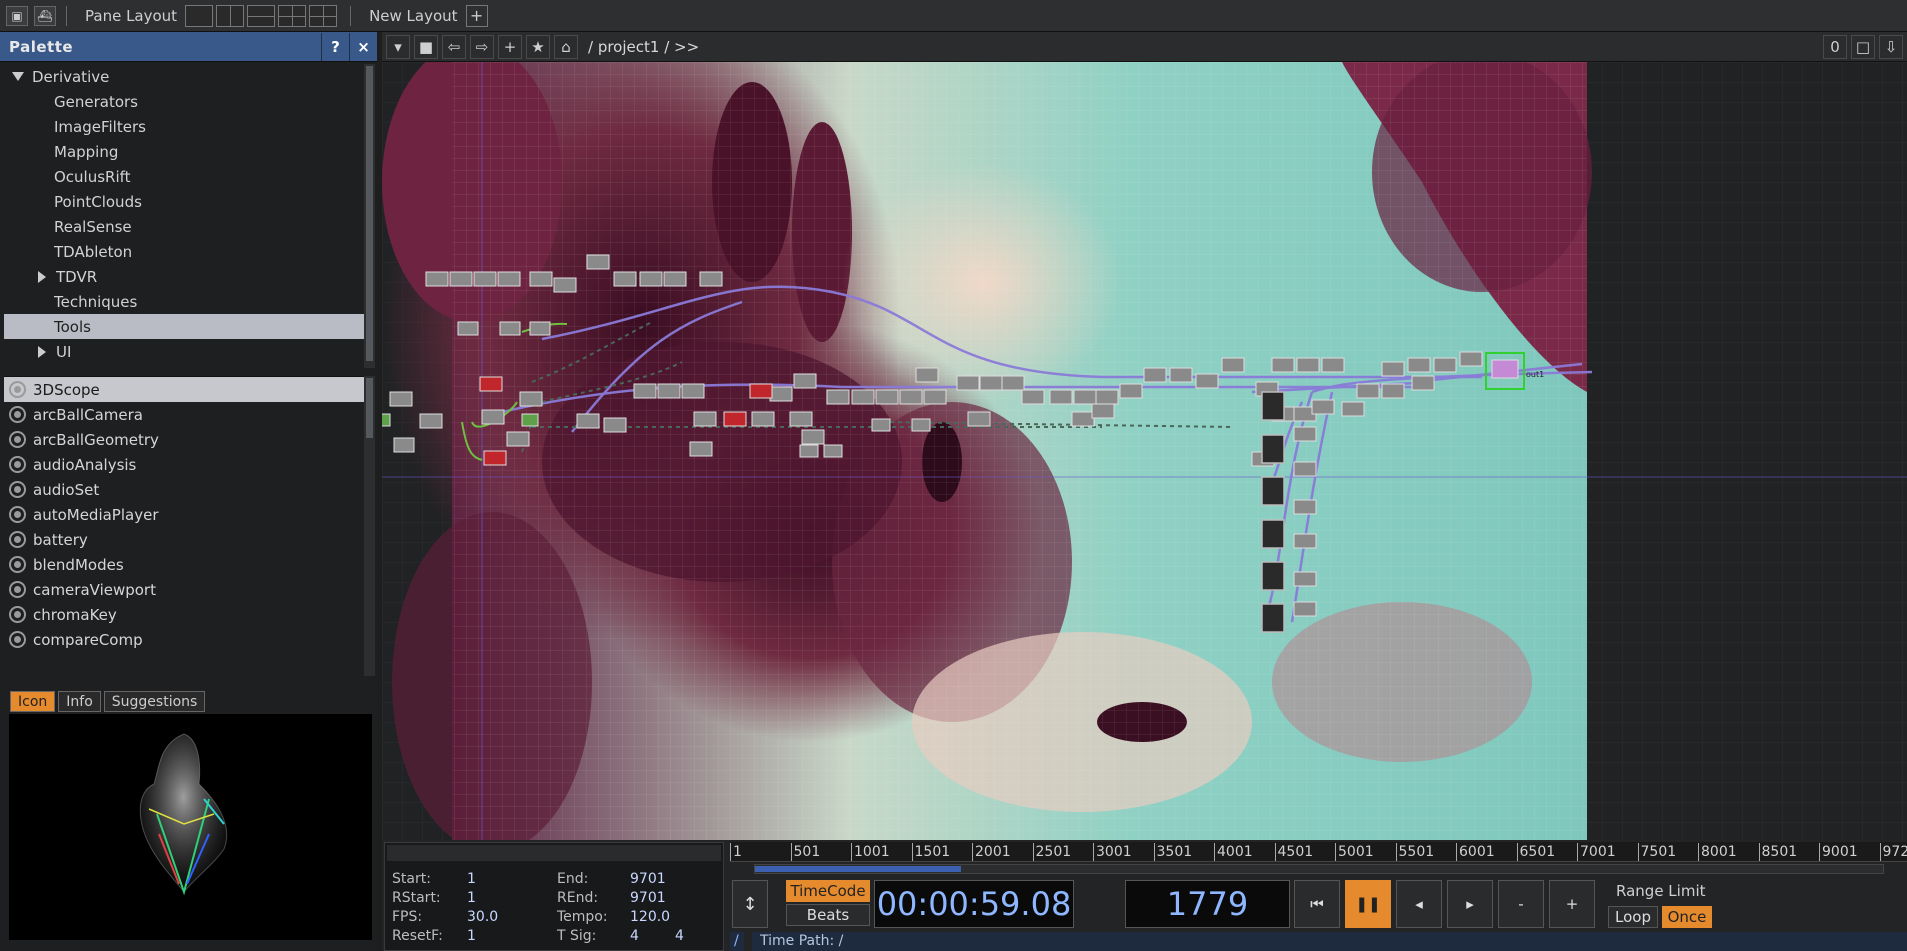  What do you see at coordinates (1207, 904) in the screenshot?
I see `frame-display: 1779` at bounding box center [1207, 904].